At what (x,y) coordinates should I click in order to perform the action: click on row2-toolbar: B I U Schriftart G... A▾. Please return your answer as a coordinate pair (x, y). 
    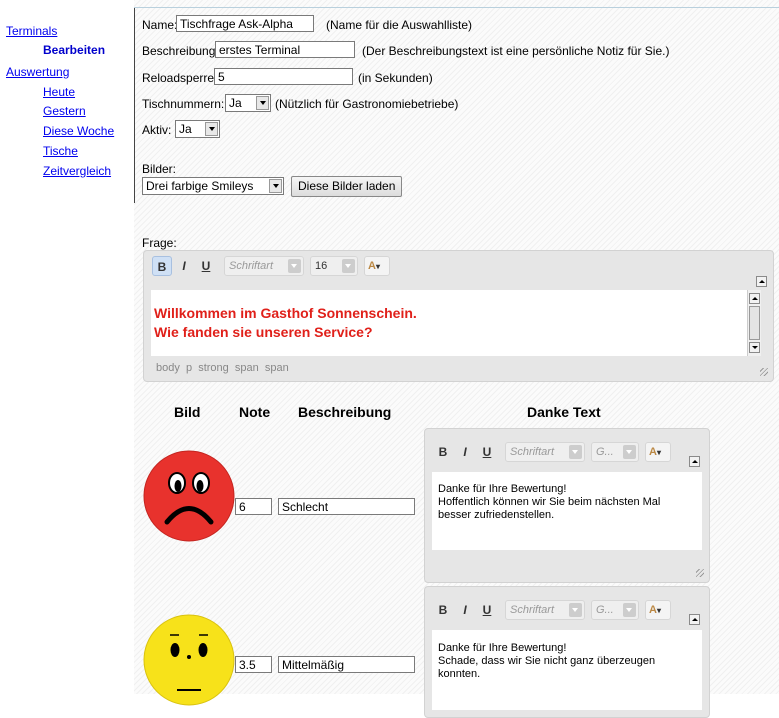
    Looking at the image, I should click on (568, 611).